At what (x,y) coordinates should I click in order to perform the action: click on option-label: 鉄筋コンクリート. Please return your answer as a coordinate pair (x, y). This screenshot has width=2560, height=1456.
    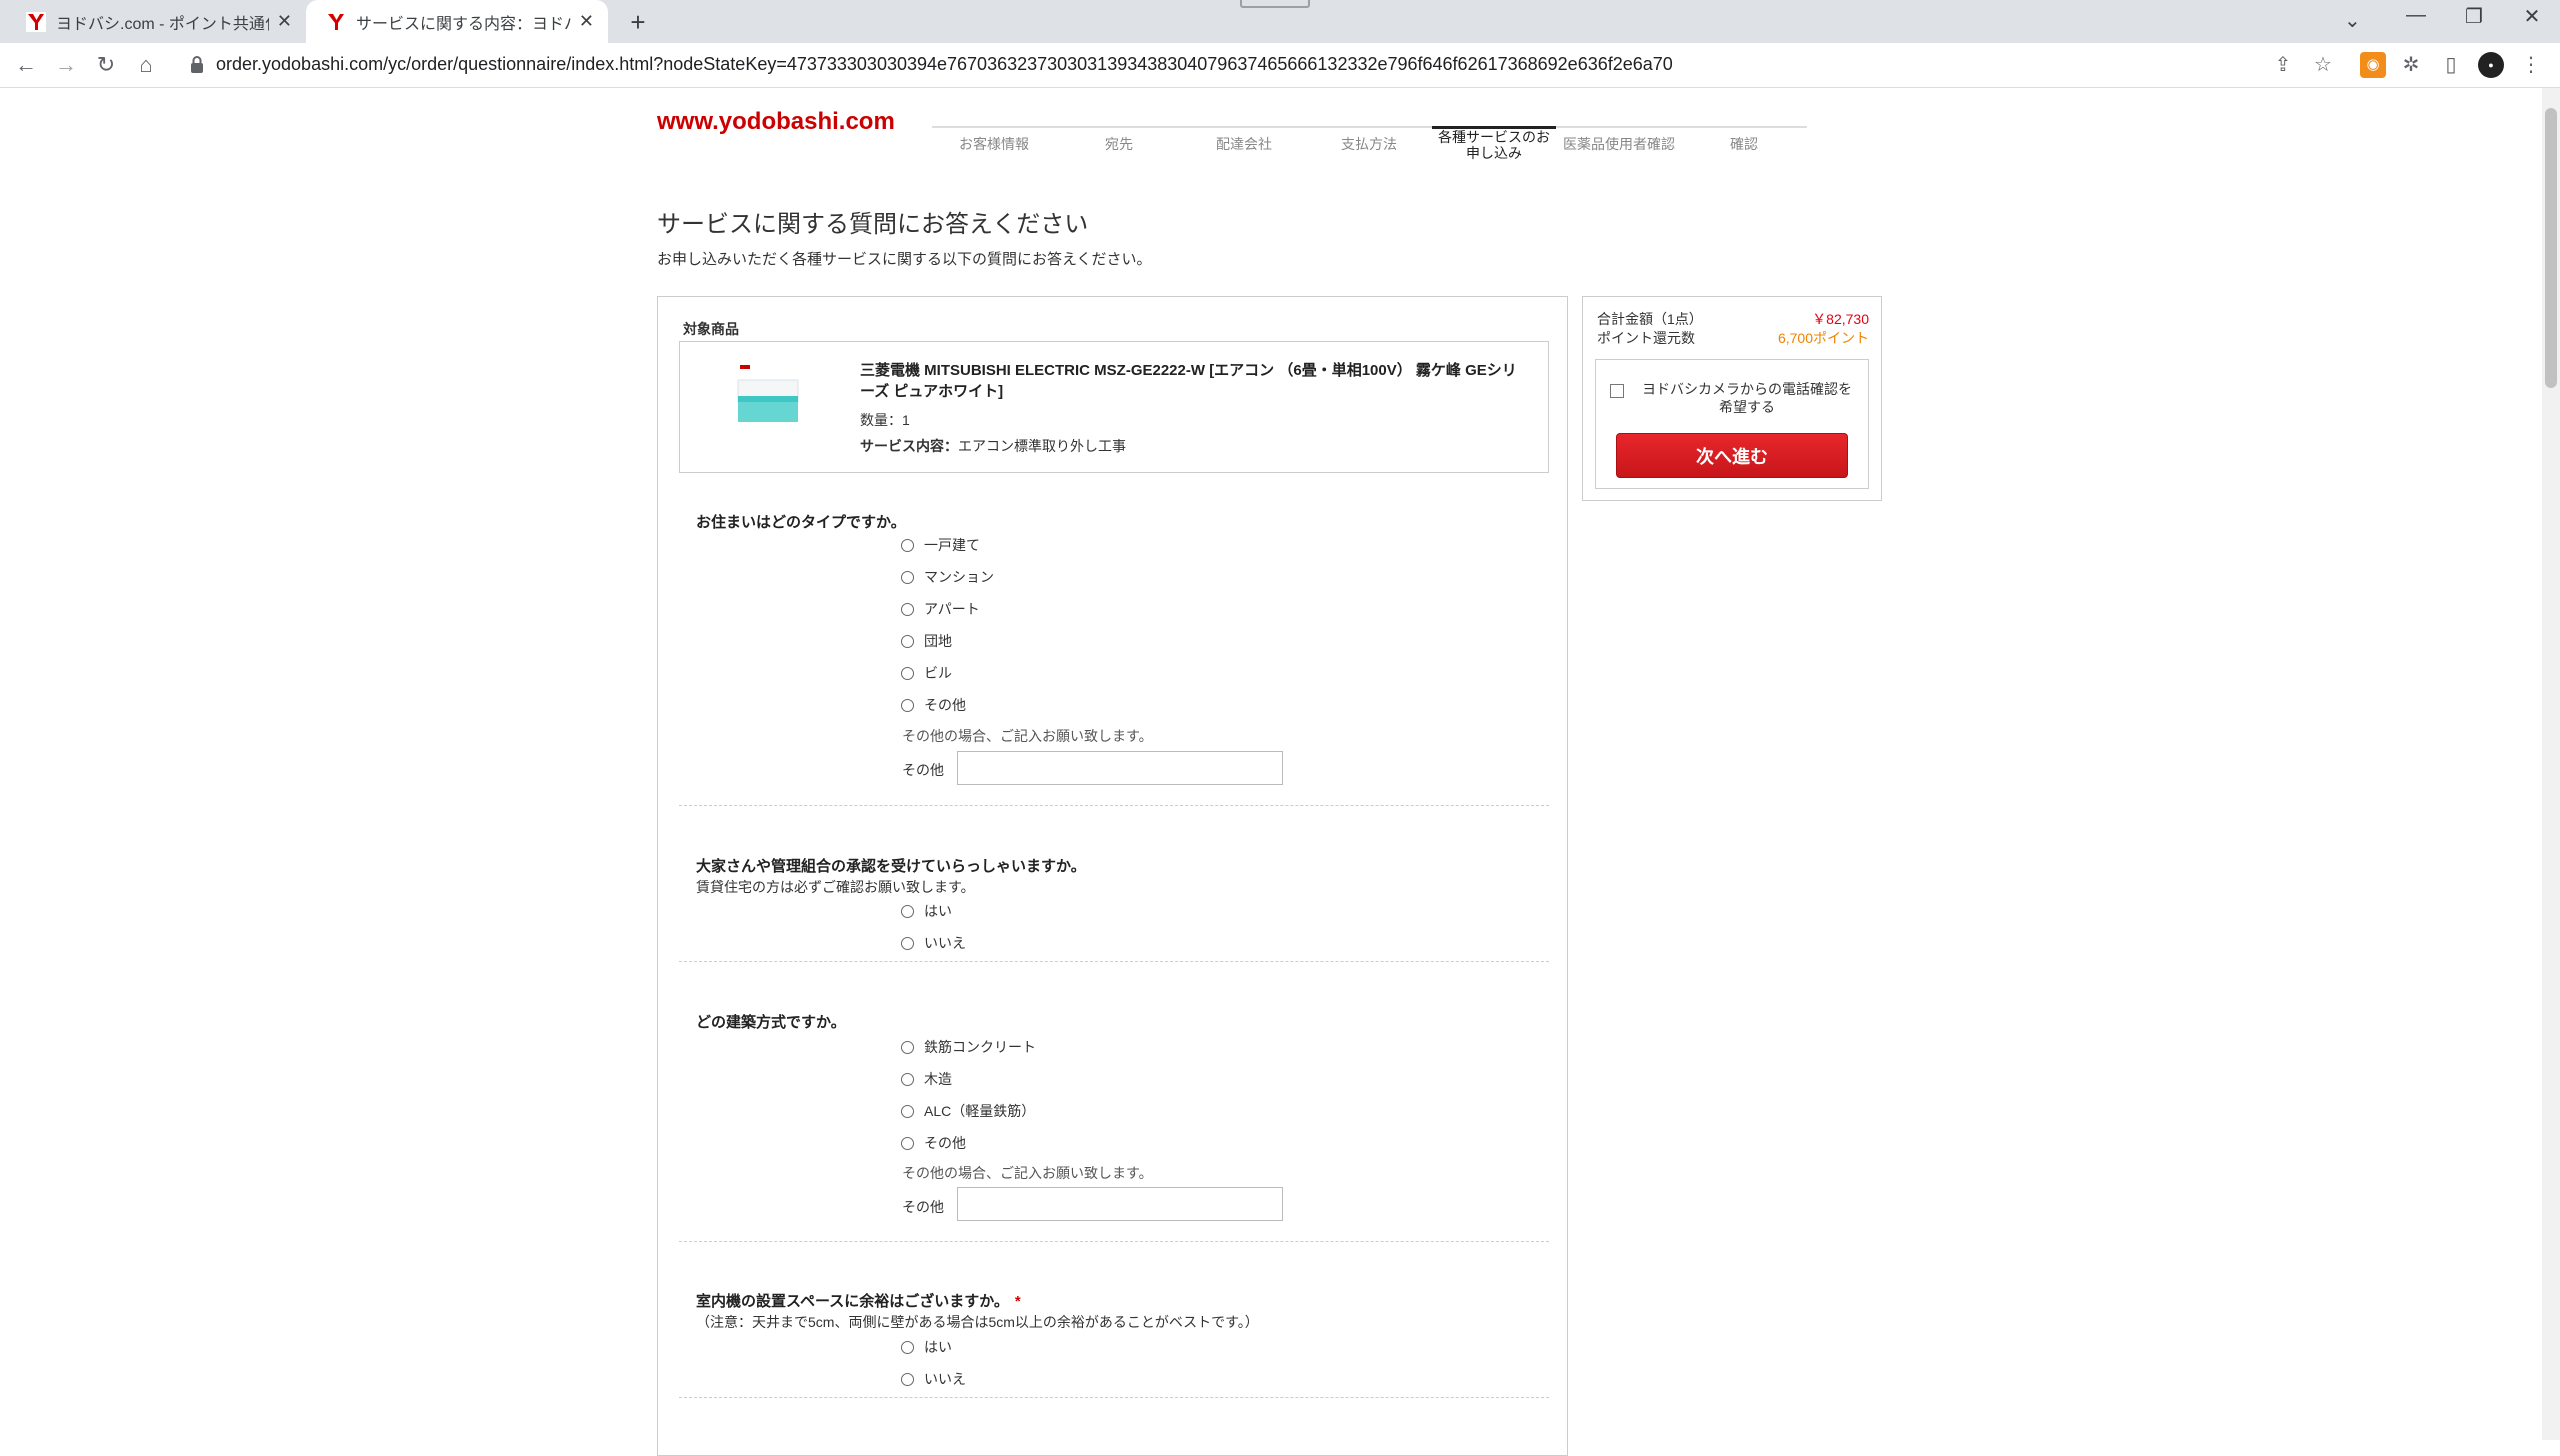
    Looking at the image, I should click on (980, 1047).